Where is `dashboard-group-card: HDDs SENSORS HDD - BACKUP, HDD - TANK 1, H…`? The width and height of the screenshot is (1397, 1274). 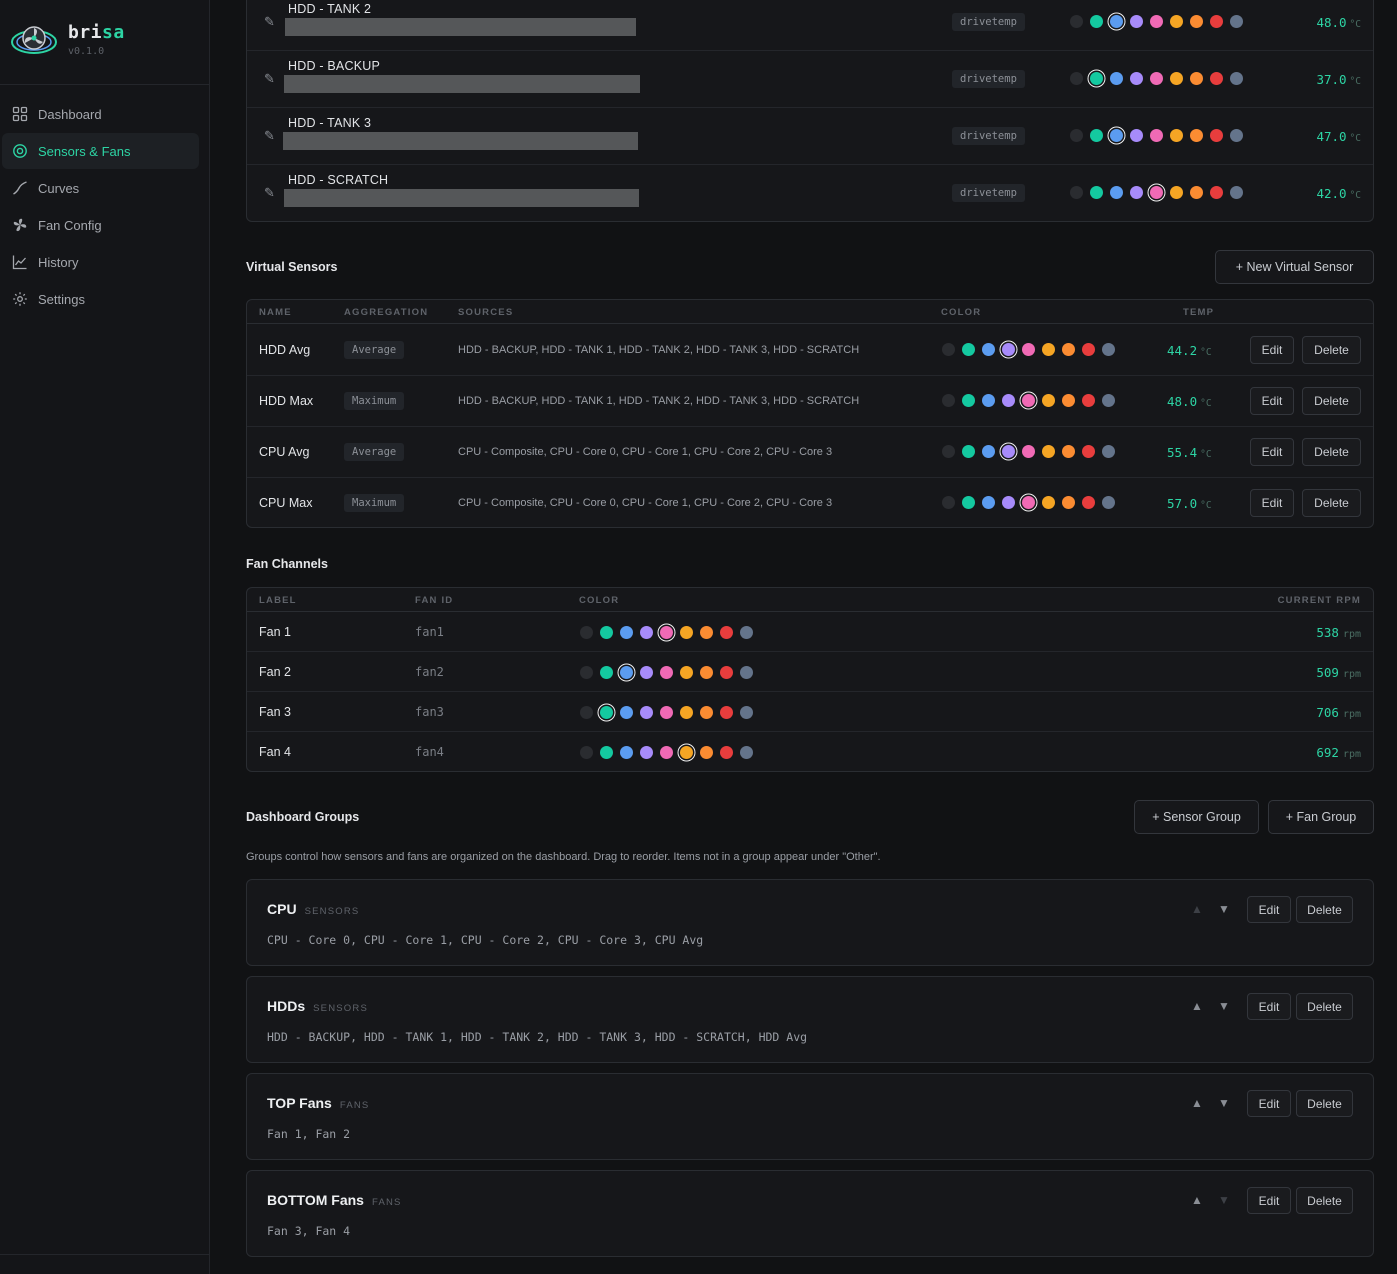 dashboard-group-card: HDDs SENSORS HDD - BACKUP, HDD - TANK 1, H… is located at coordinates (810, 1019).